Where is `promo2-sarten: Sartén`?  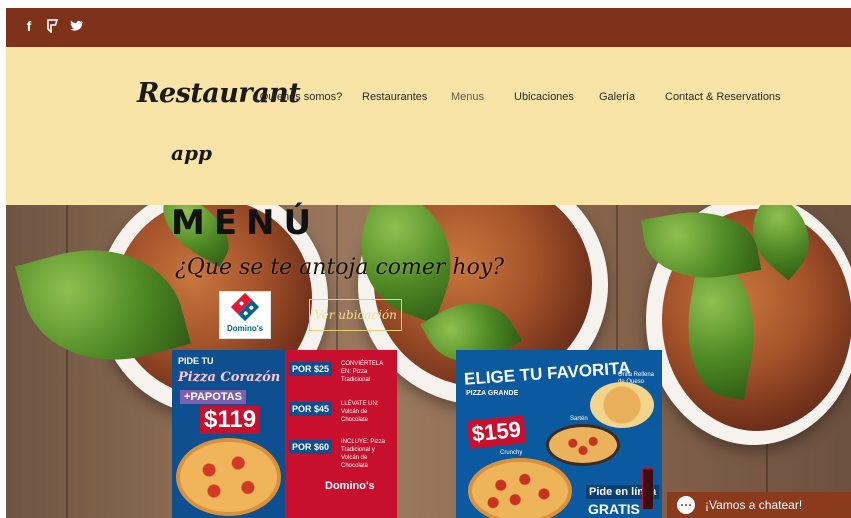
promo2-sarten: Sartén is located at coordinates (579, 419).